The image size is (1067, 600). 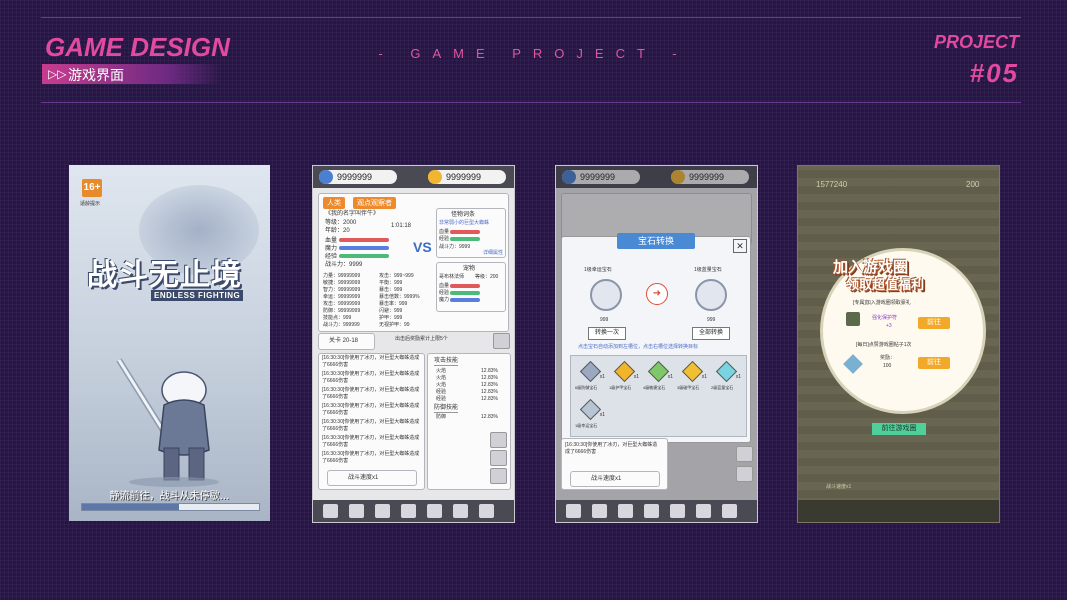 What do you see at coordinates (711, 295) in the screenshot?
I see `right-gem-slot` at bounding box center [711, 295].